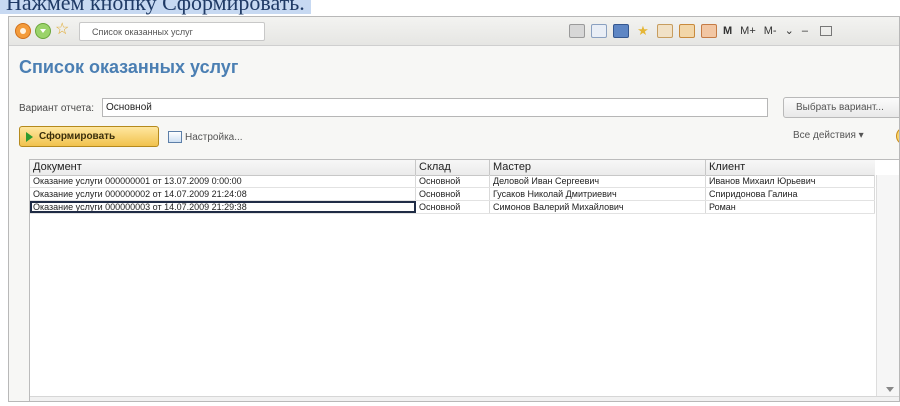 The image size is (900, 406). What do you see at coordinates (887, 286) in the screenshot?
I see `vertical-scrollbar` at bounding box center [887, 286].